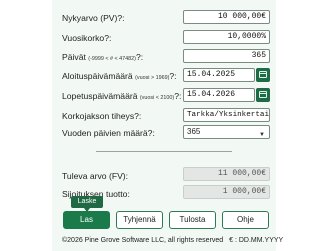  Describe the element at coordinates (93, 18) in the screenshot. I see `pv-label: Nykyarvo (PV)?:` at that location.